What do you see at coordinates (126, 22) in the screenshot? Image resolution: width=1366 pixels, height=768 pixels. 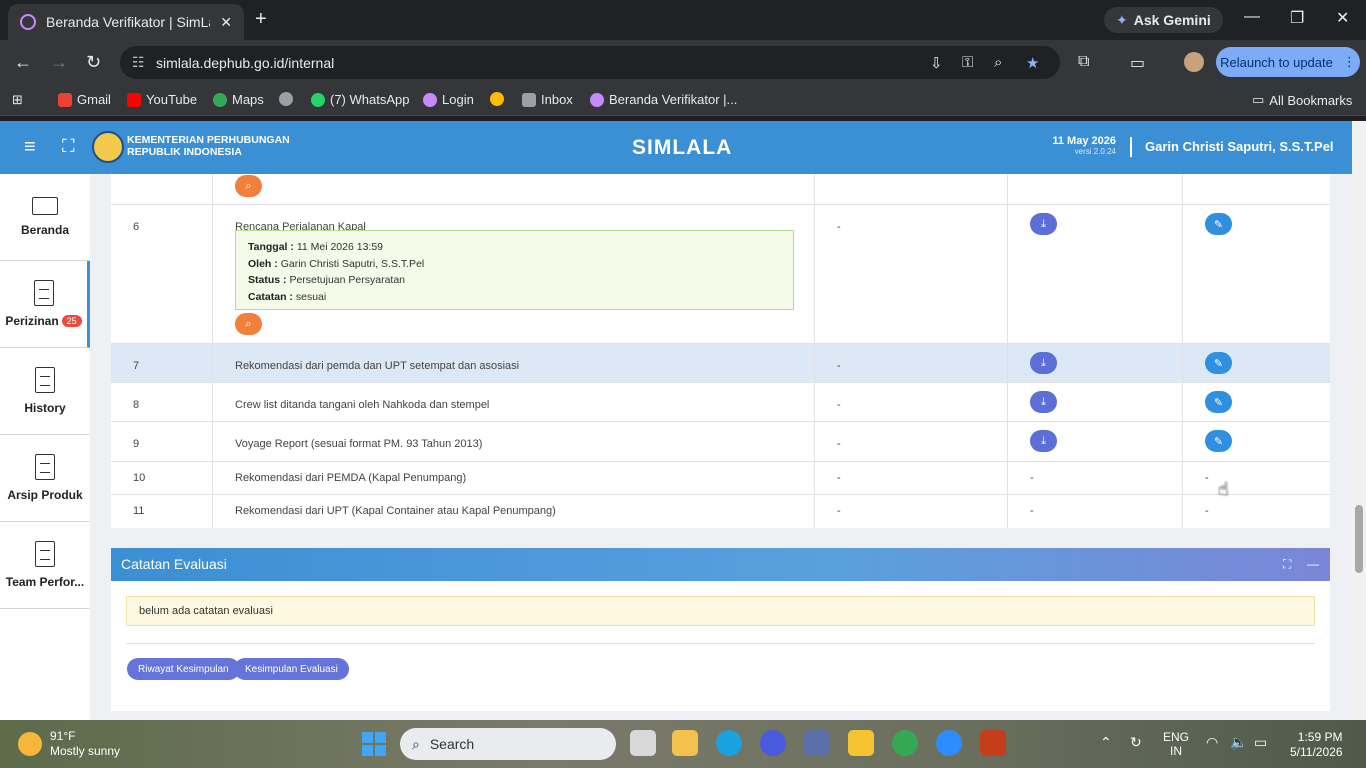 I see `browser-tab-active: Beranda Verifikator | SimLala ✕` at bounding box center [126, 22].